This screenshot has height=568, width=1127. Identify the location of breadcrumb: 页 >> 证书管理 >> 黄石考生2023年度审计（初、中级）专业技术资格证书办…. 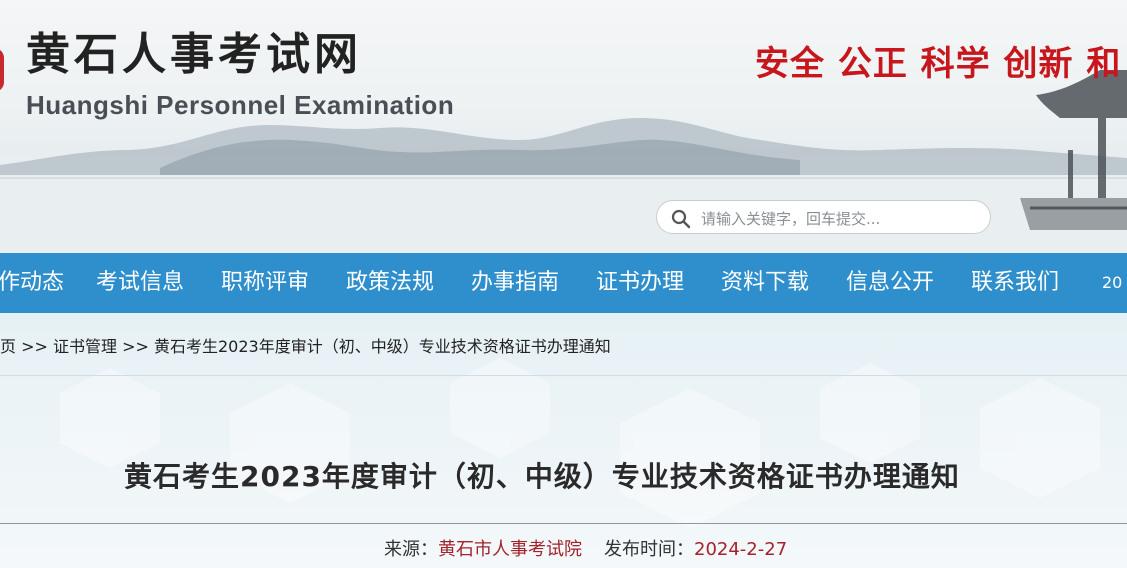
(305, 345).